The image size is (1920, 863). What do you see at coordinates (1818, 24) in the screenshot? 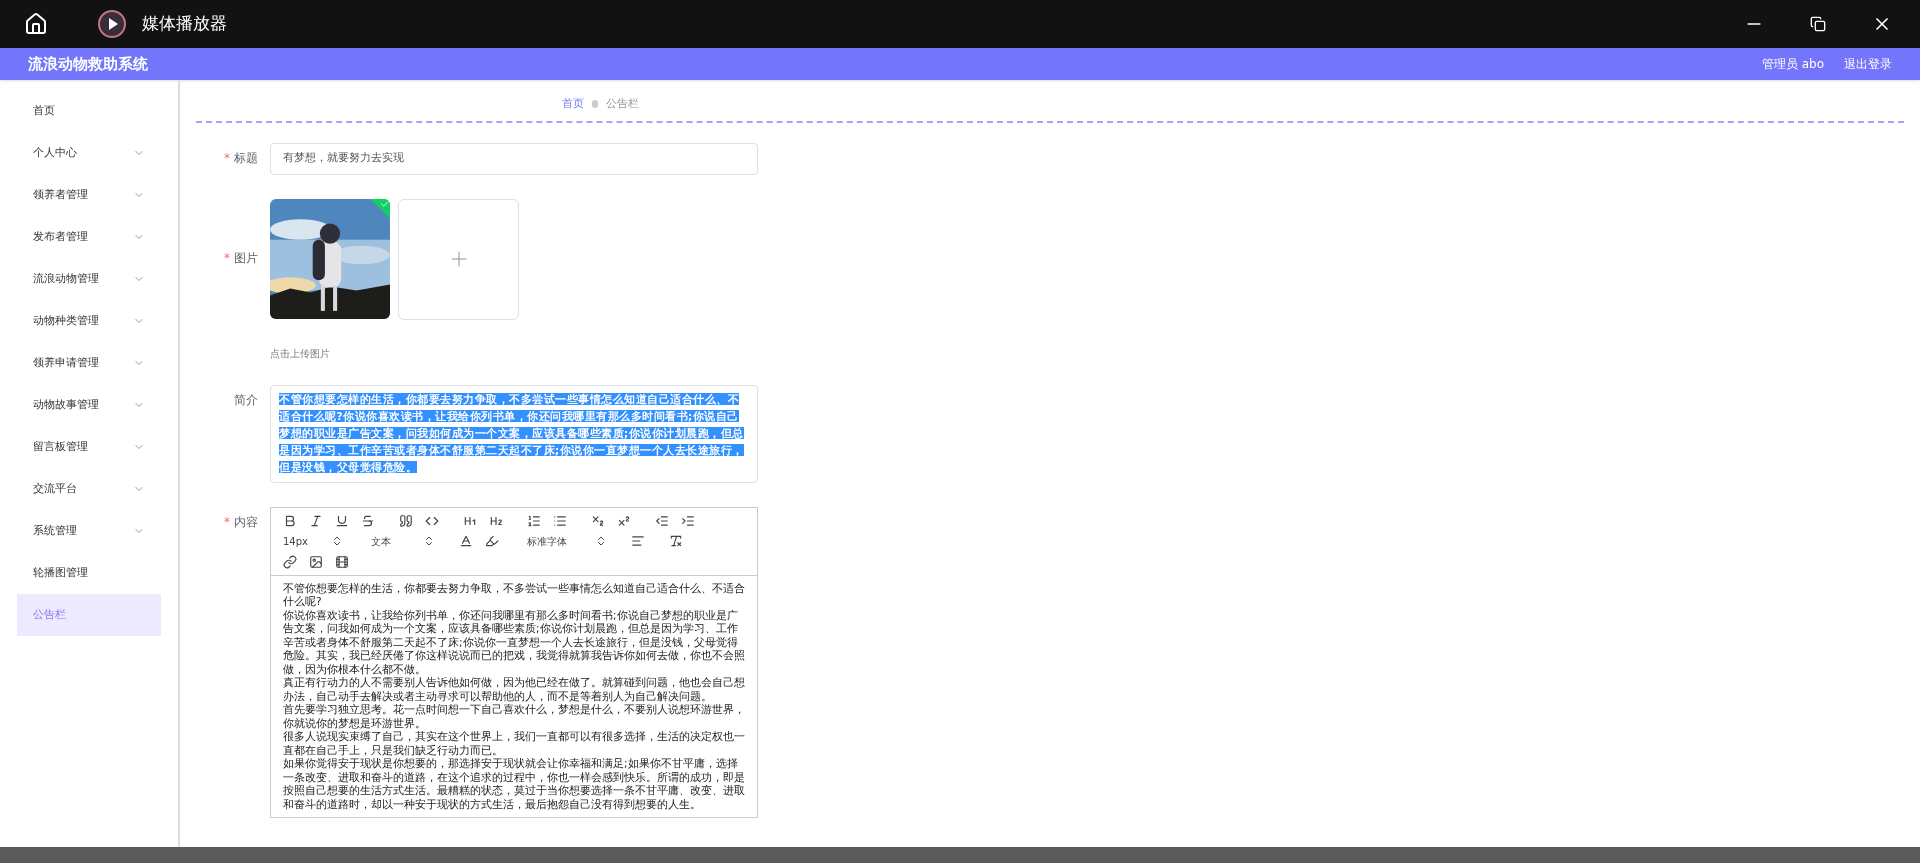
I see `restore-icon` at bounding box center [1818, 24].